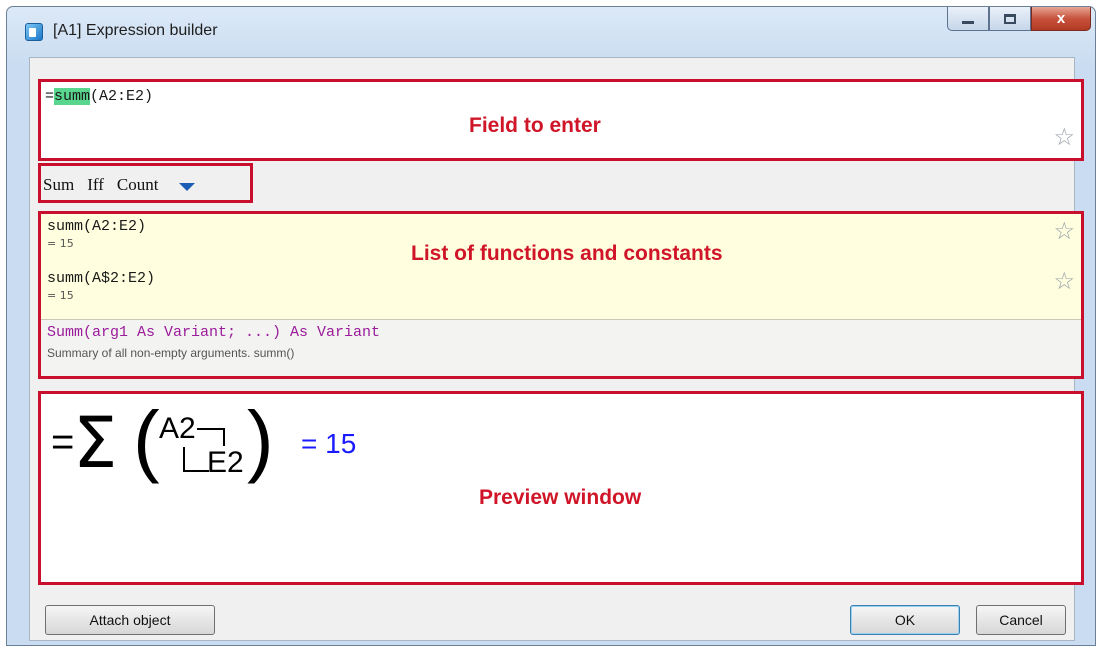 The height and width of the screenshot is (648, 1102). What do you see at coordinates (63, 442) in the screenshot?
I see `formula-equals: =` at bounding box center [63, 442].